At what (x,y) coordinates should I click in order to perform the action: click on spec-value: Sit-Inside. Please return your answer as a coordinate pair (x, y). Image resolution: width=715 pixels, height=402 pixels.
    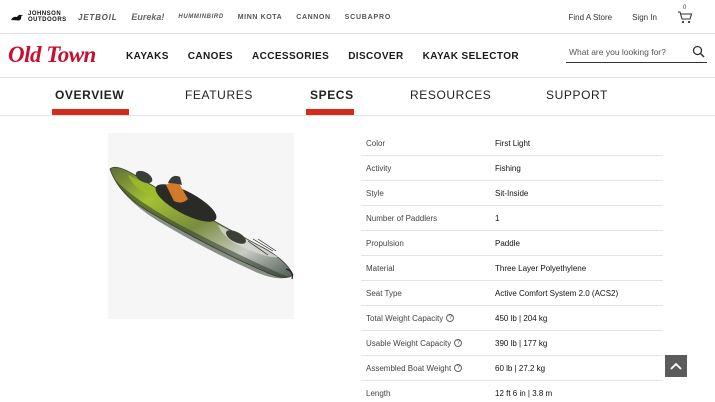
    Looking at the image, I should click on (512, 193).